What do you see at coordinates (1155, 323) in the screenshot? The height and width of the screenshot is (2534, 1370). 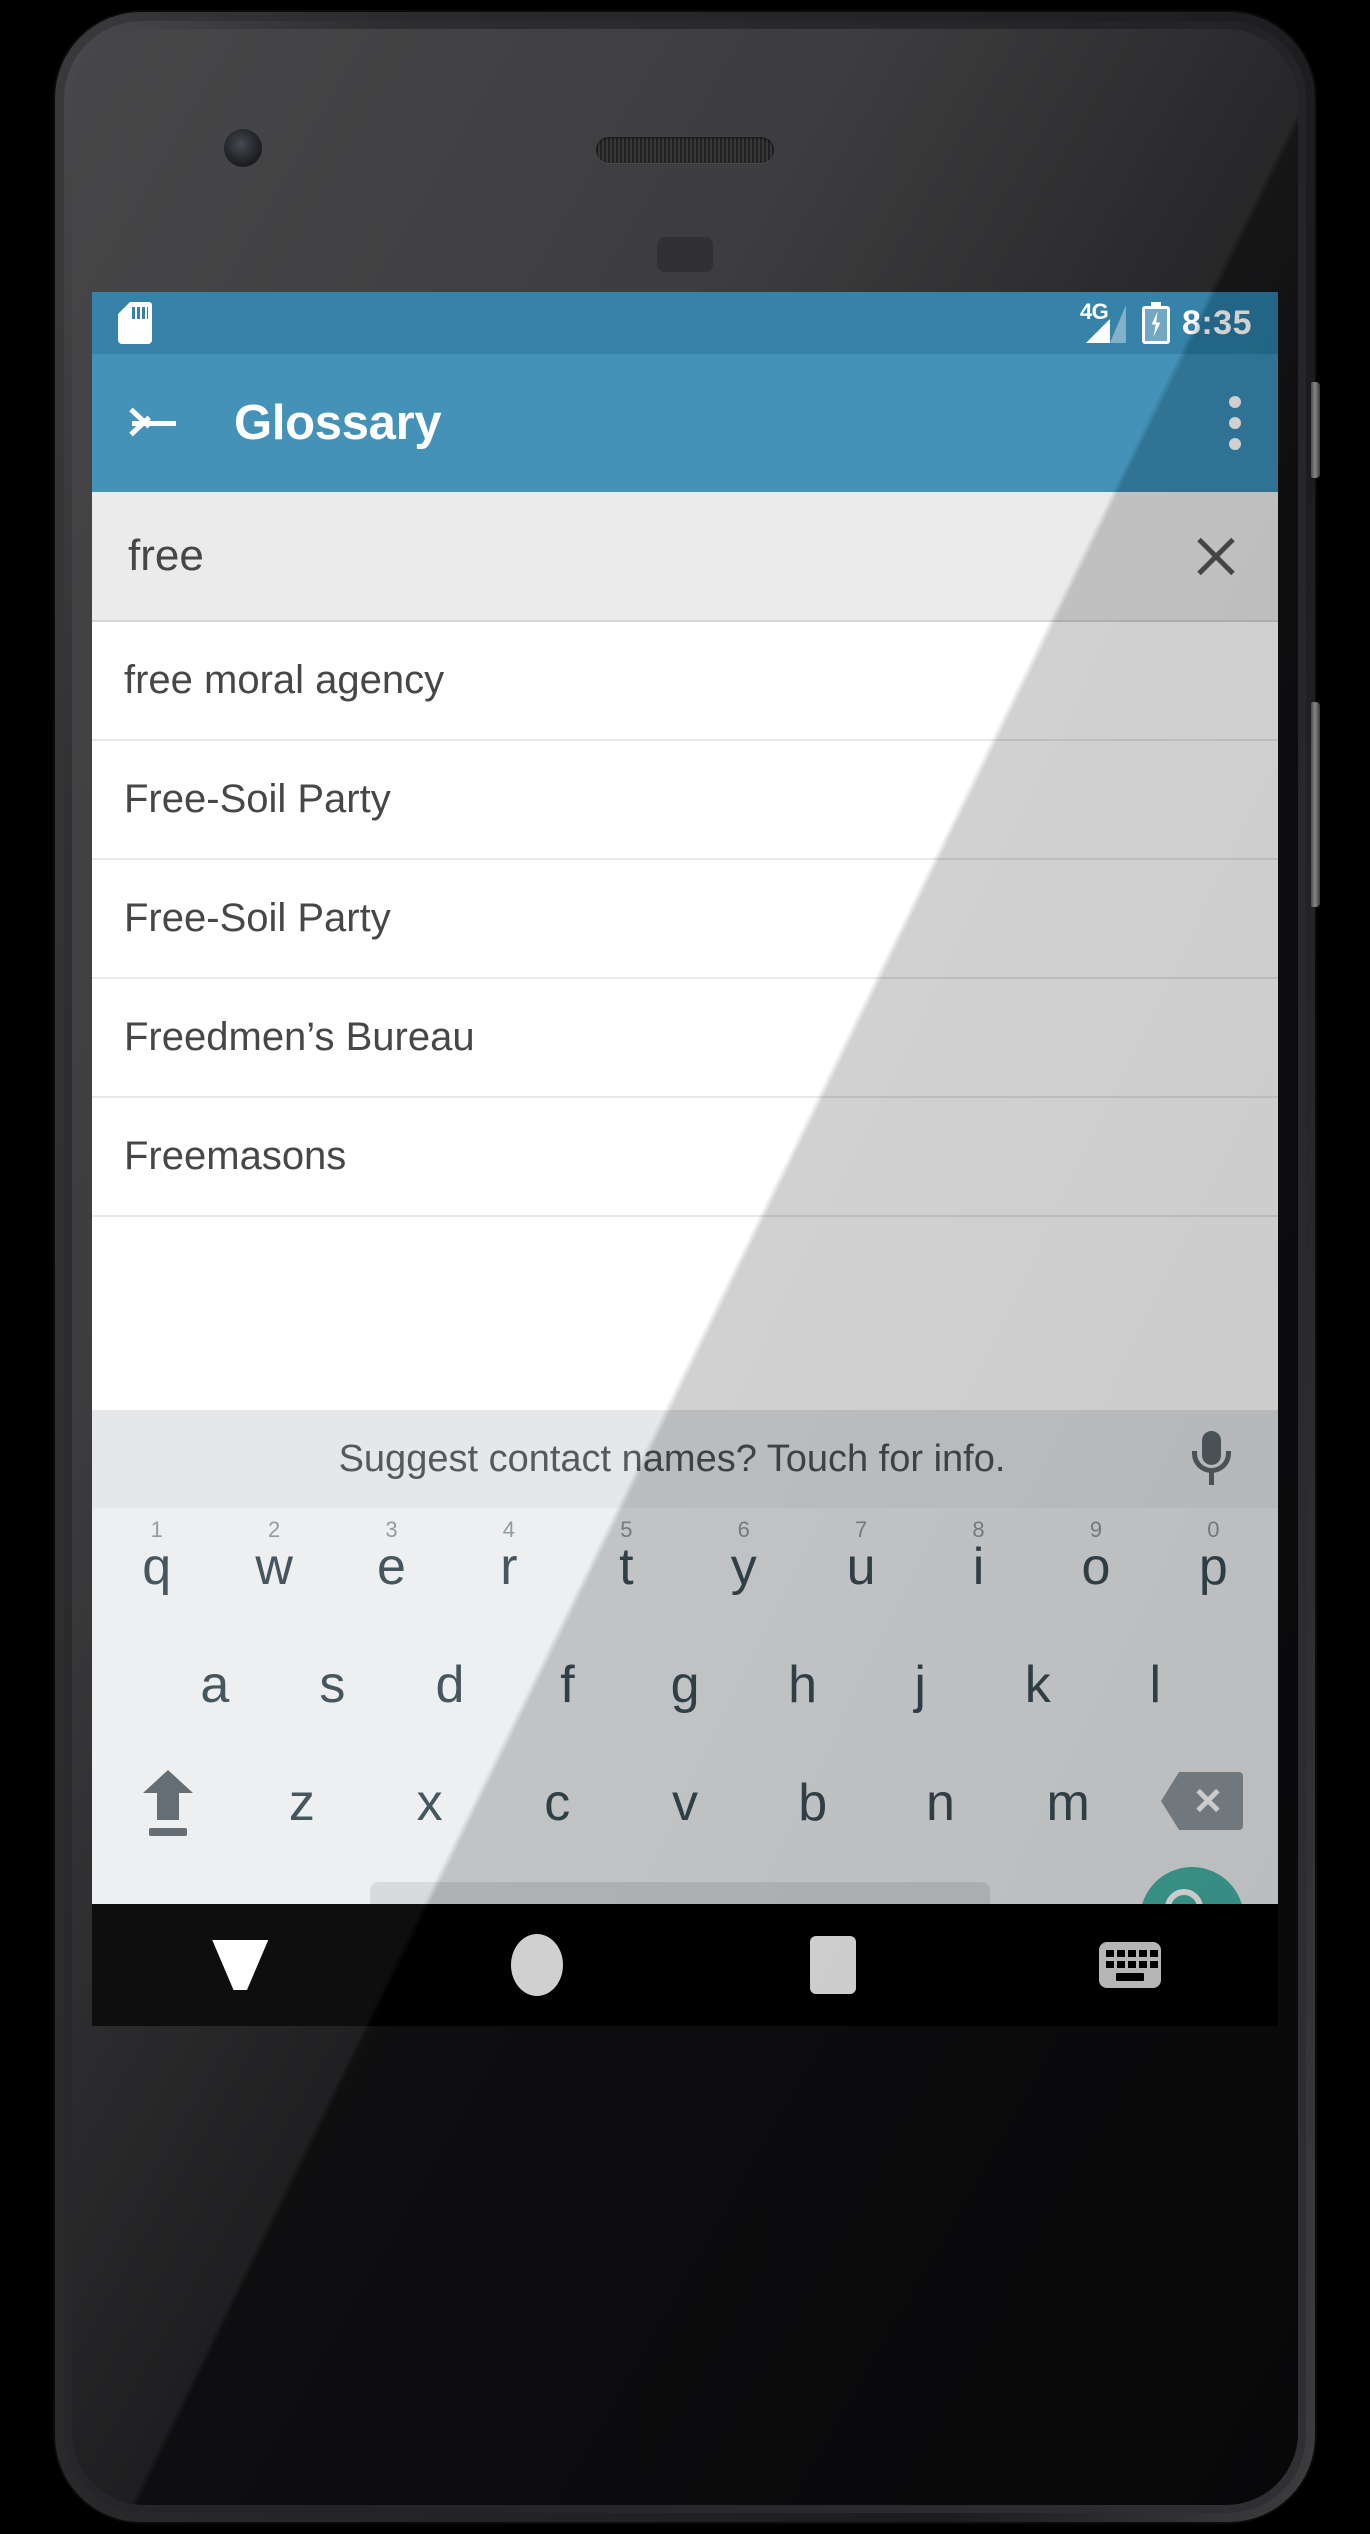 I see `battery-charging-icon` at bounding box center [1155, 323].